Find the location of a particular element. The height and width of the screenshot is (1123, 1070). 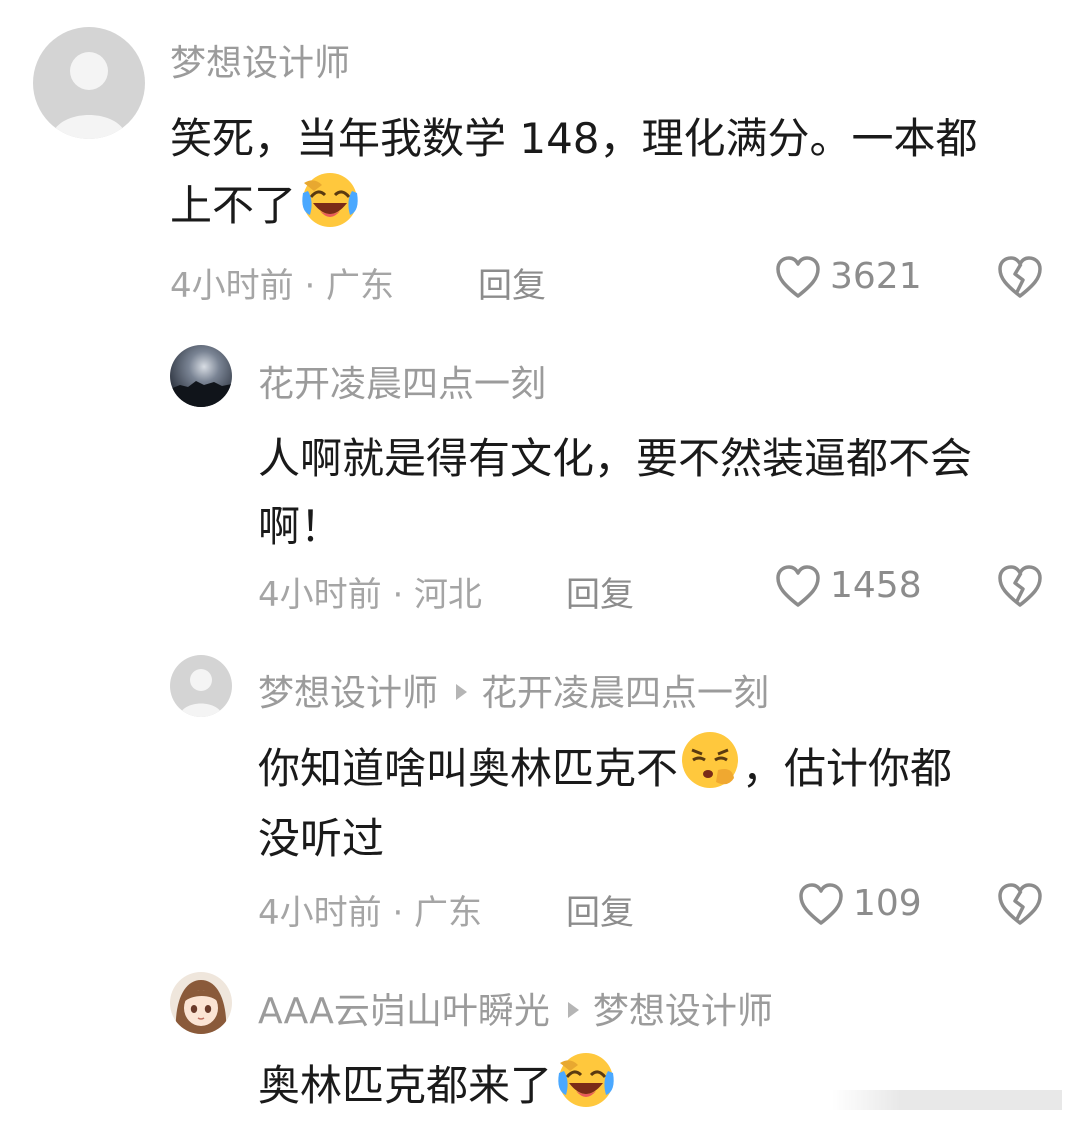

username: 花开凌晨四点一刻 is located at coordinates (402, 381).